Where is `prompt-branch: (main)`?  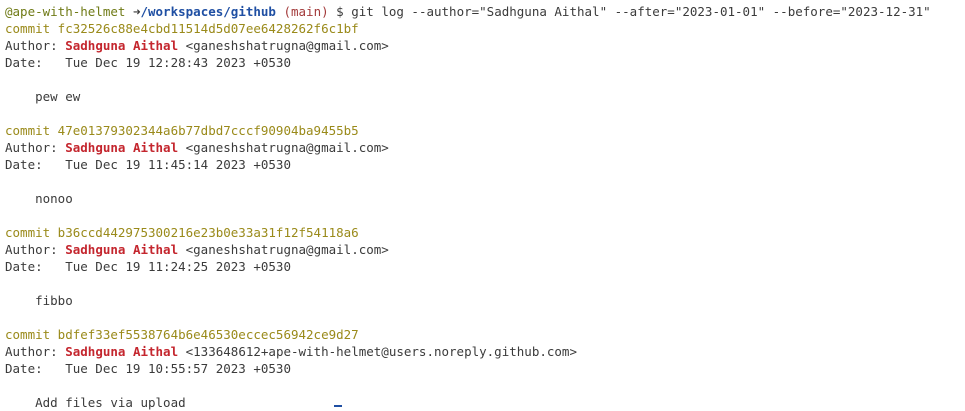
prompt-branch: (main) is located at coordinates (306, 11).